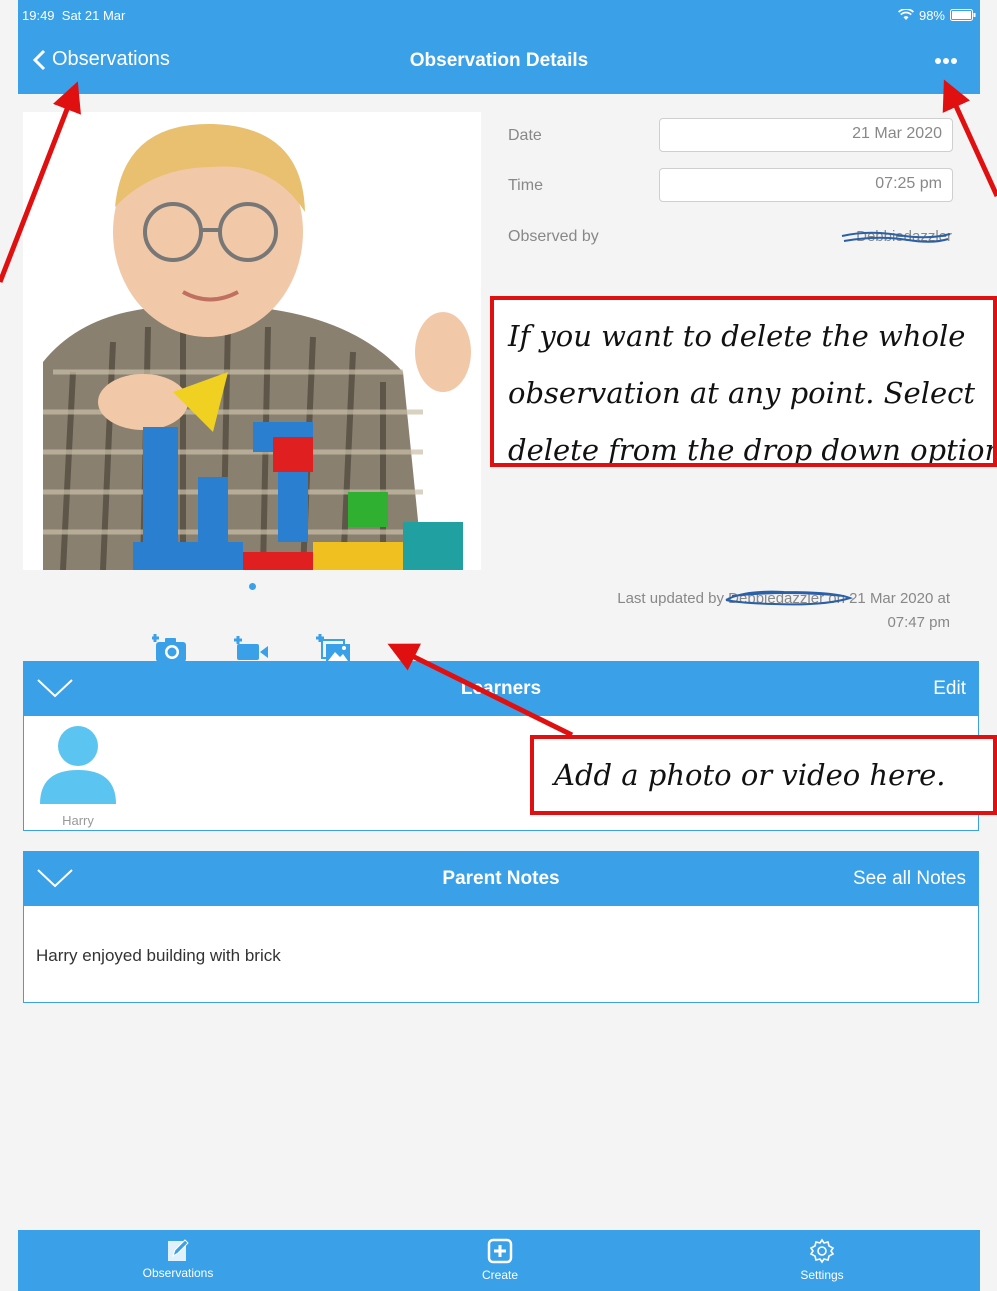 This screenshot has height=1291, width=997. I want to click on video-icon, so click(252, 648).